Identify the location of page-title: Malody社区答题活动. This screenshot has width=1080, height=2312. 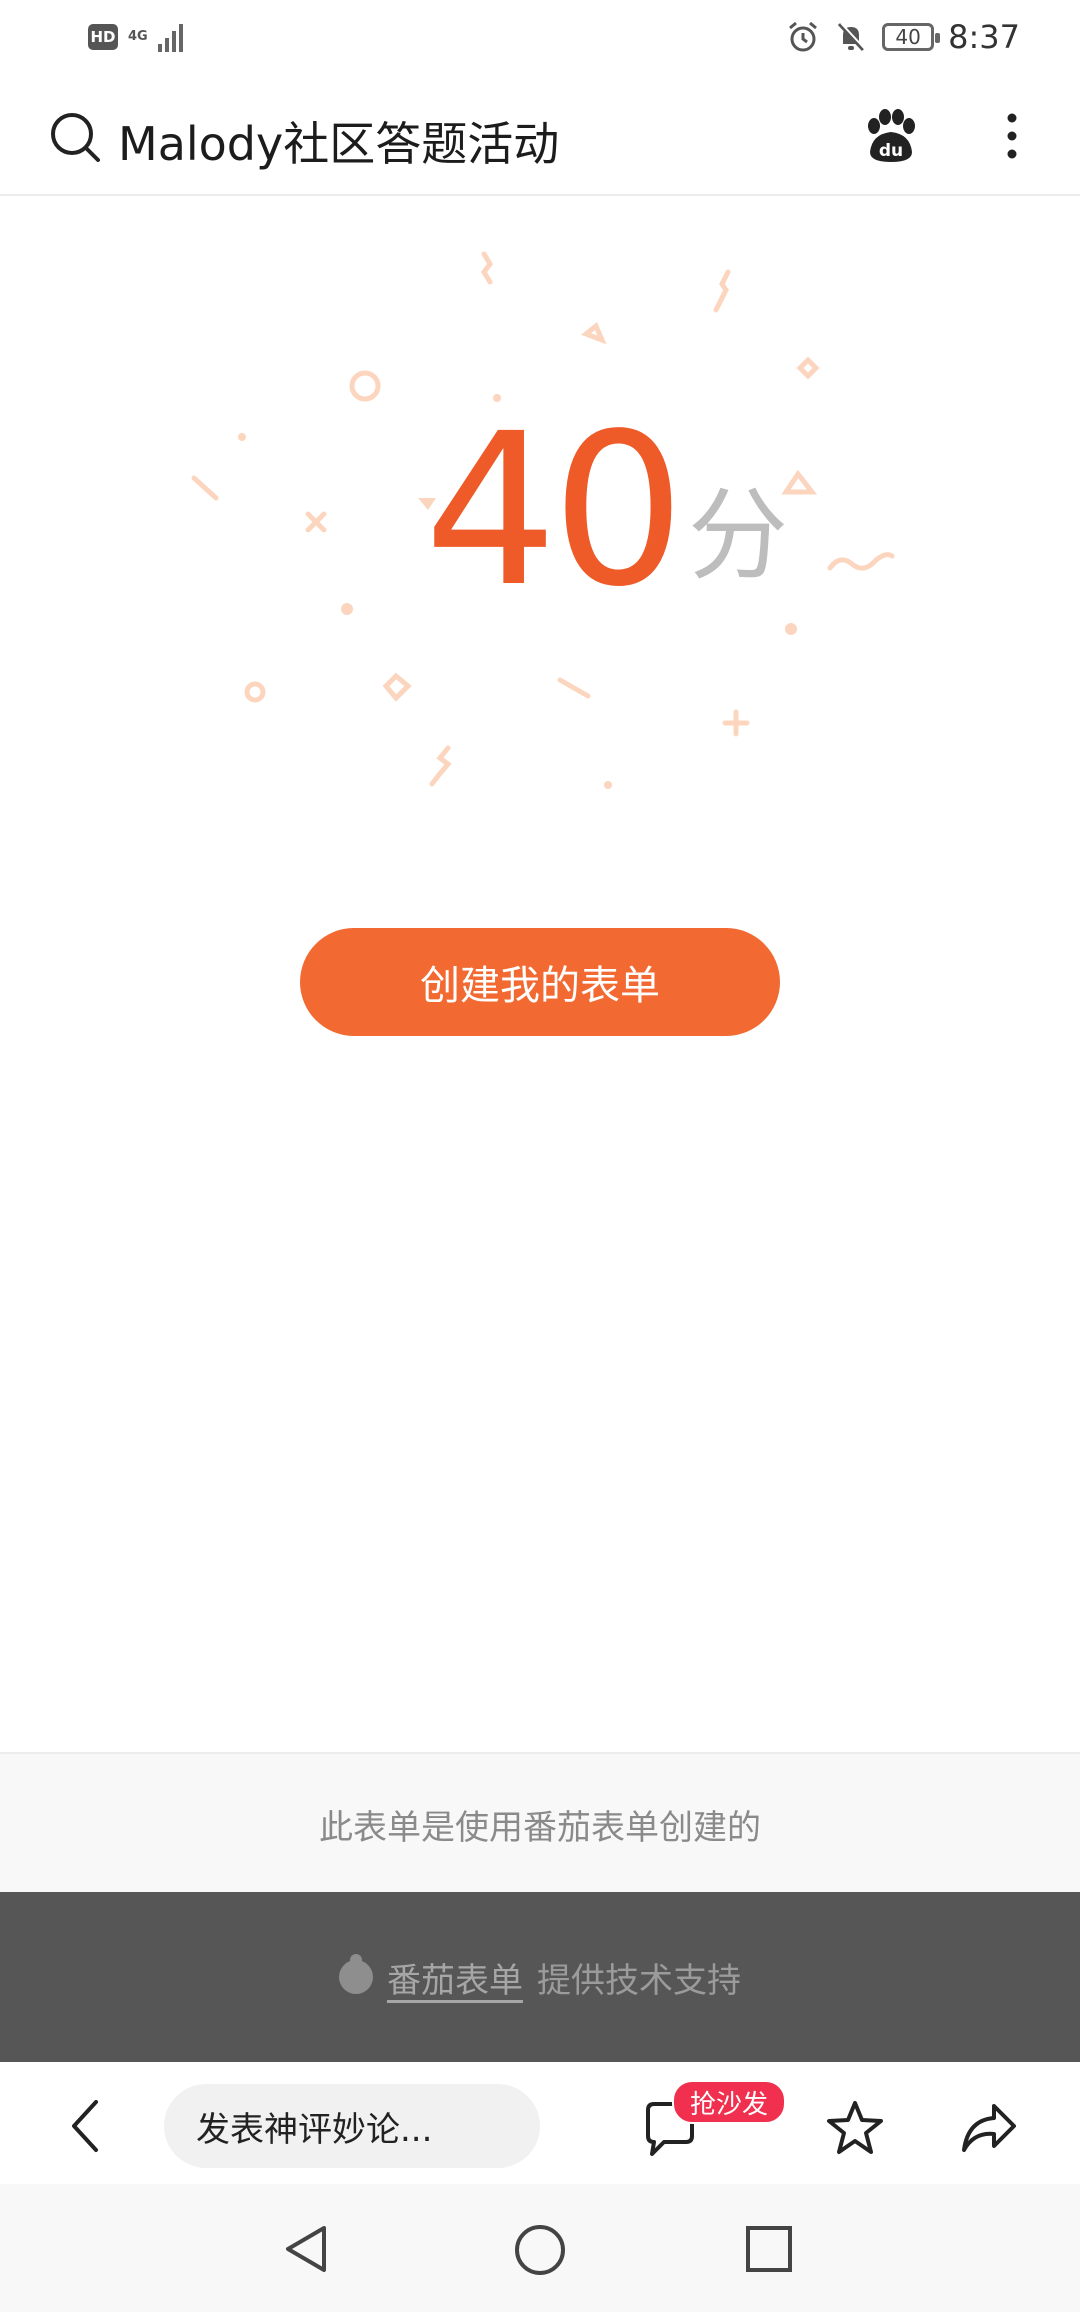
(339, 144).